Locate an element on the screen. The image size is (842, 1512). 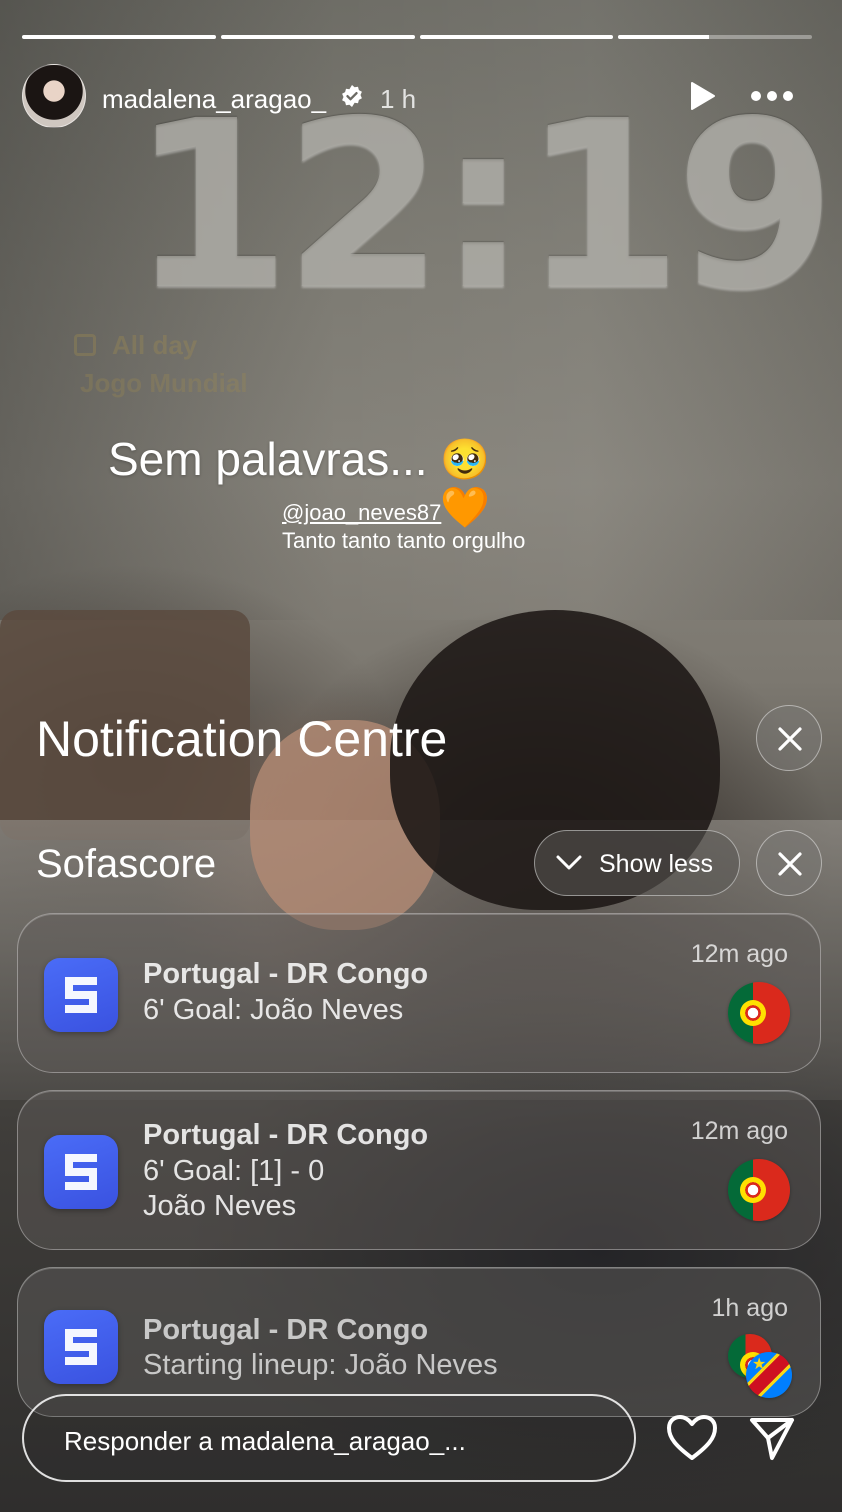
notification-group-title: Sofascore is located at coordinates (126, 864).